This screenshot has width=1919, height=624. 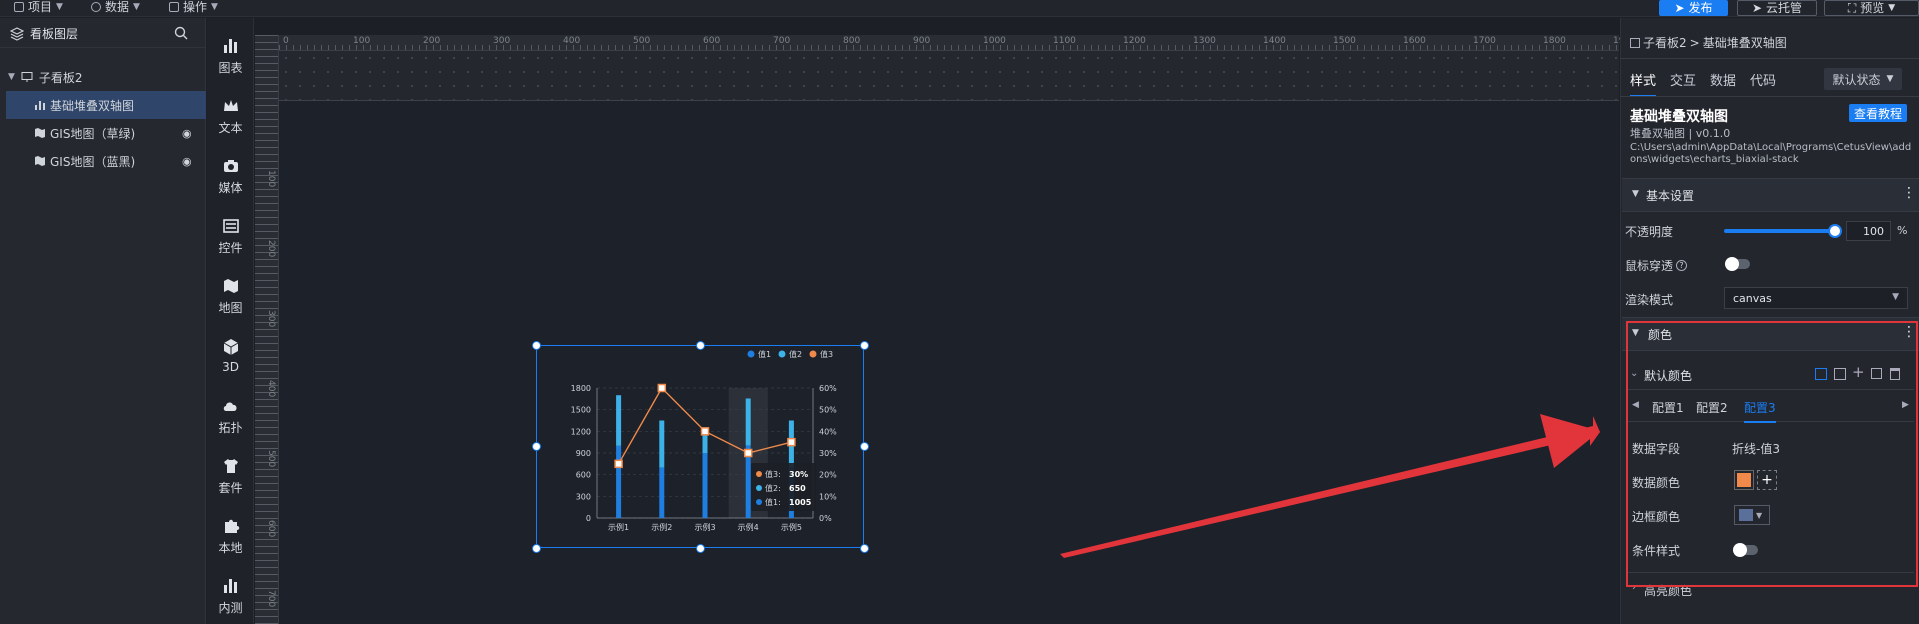 I want to click on tab-style: 样式, so click(x=1643, y=83).